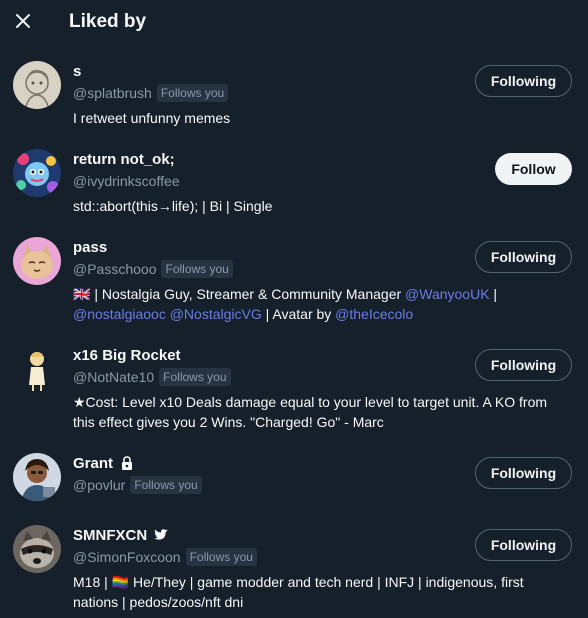 The image size is (588, 618). What do you see at coordinates (110, 535) in the screenshot?
I see `user-name: SMNFXCN` at bounding box center [110, 535].